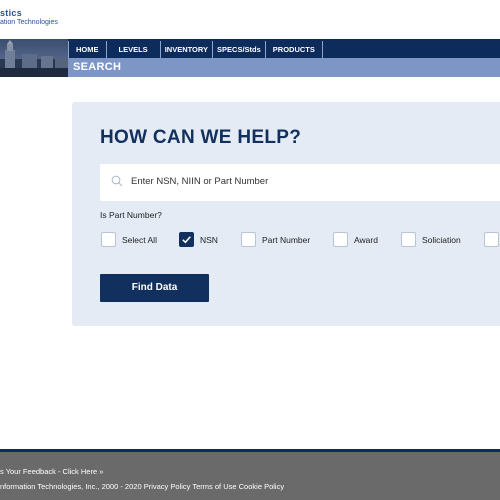  What do you see at coordinates (300, 182) in the screenshot?
I see `search-input: Enter NSN, NIIN or Part Number` at bounding box center [300, 182].